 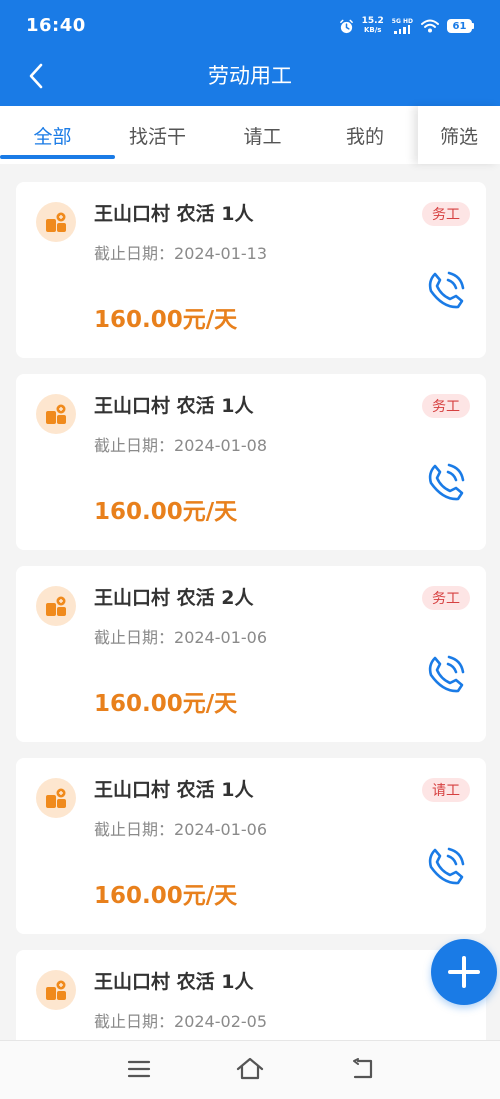 I want to click on status-bar: 16:40 15.2 KB/s 5G HD 61, so click(x=250, y=26).